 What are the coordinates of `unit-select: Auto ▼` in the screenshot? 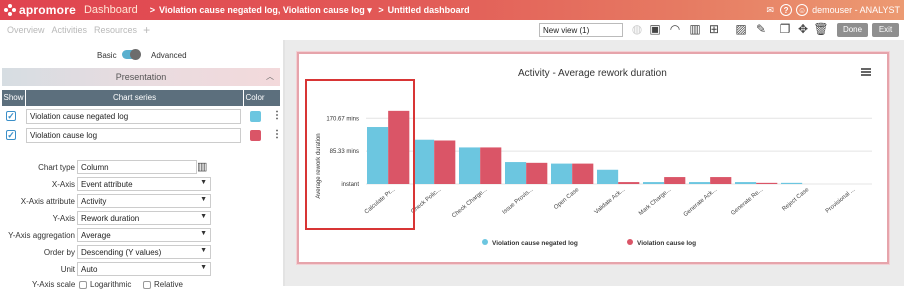 It's located at (144, 269).